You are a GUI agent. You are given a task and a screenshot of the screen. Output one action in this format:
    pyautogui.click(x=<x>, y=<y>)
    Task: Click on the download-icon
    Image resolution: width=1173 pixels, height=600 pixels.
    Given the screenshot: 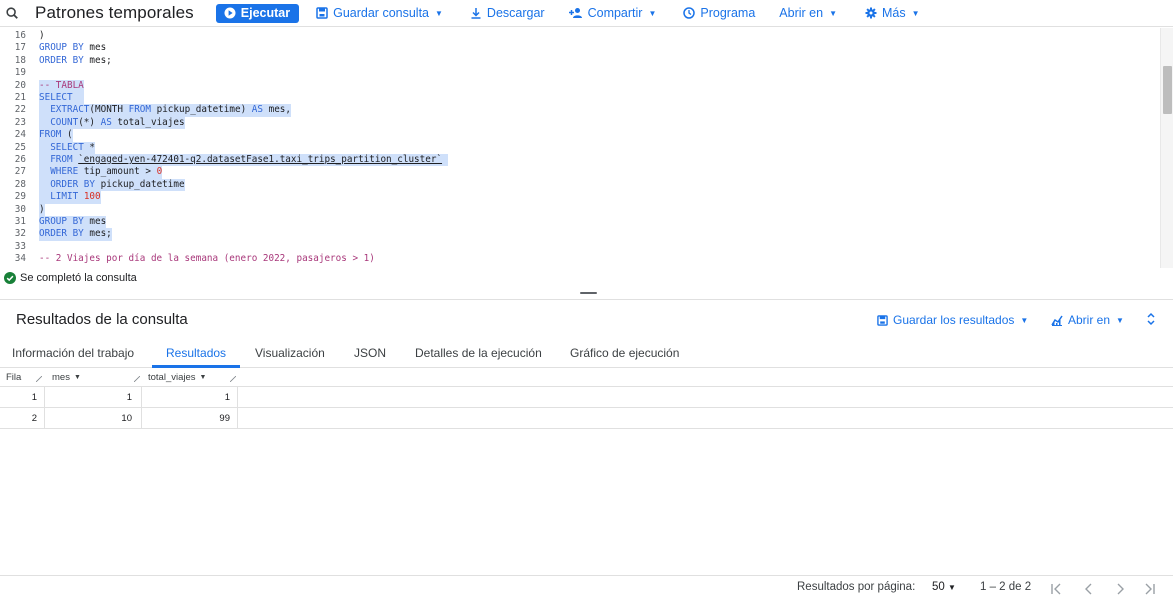 What is the action you would take?
    pyautogui.click(x=476, y=13)
    